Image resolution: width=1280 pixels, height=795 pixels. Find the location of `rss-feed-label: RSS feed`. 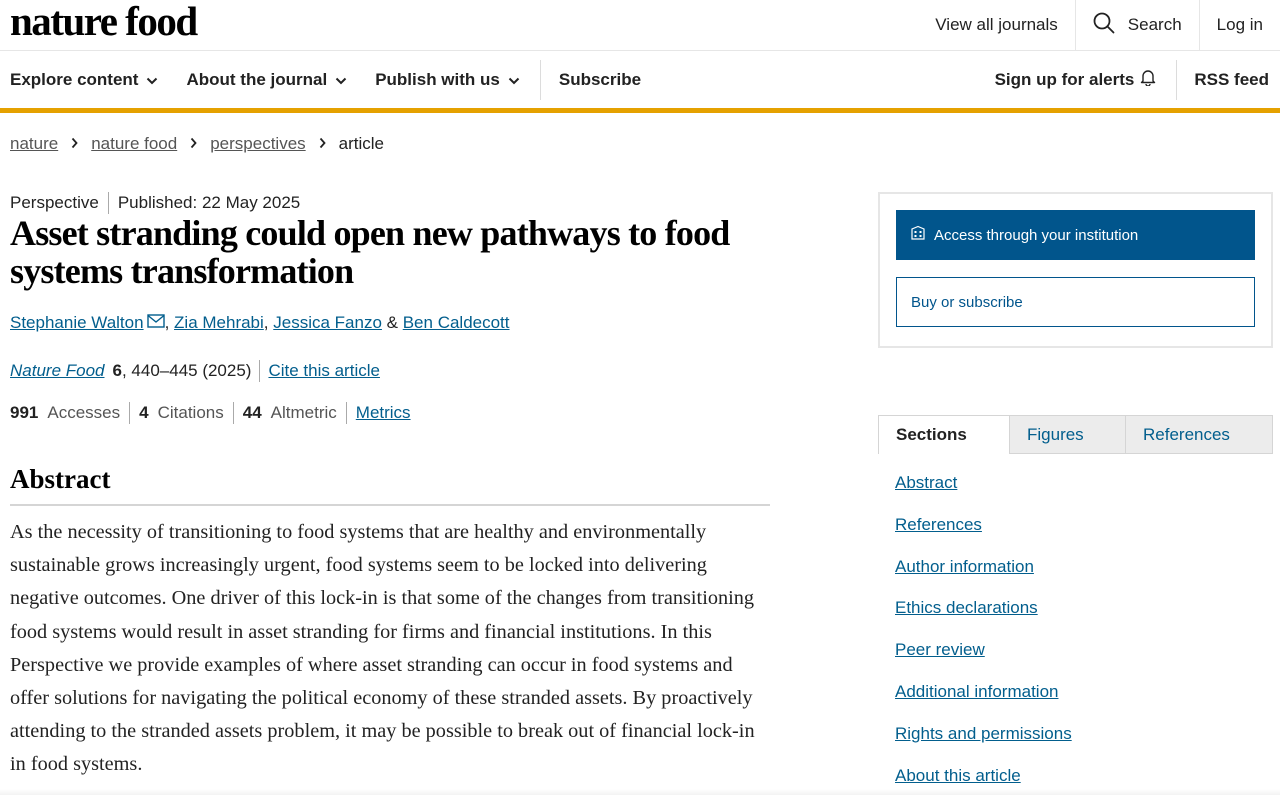

rss-feed-label: RSS feed is located at coordinates (1231, 79).